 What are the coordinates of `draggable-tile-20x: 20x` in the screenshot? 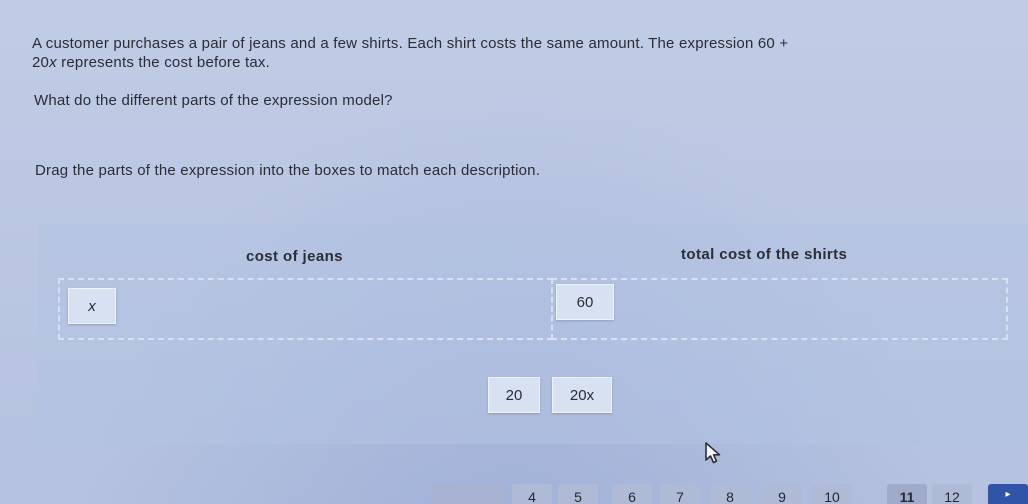 It's located at (582, 395).